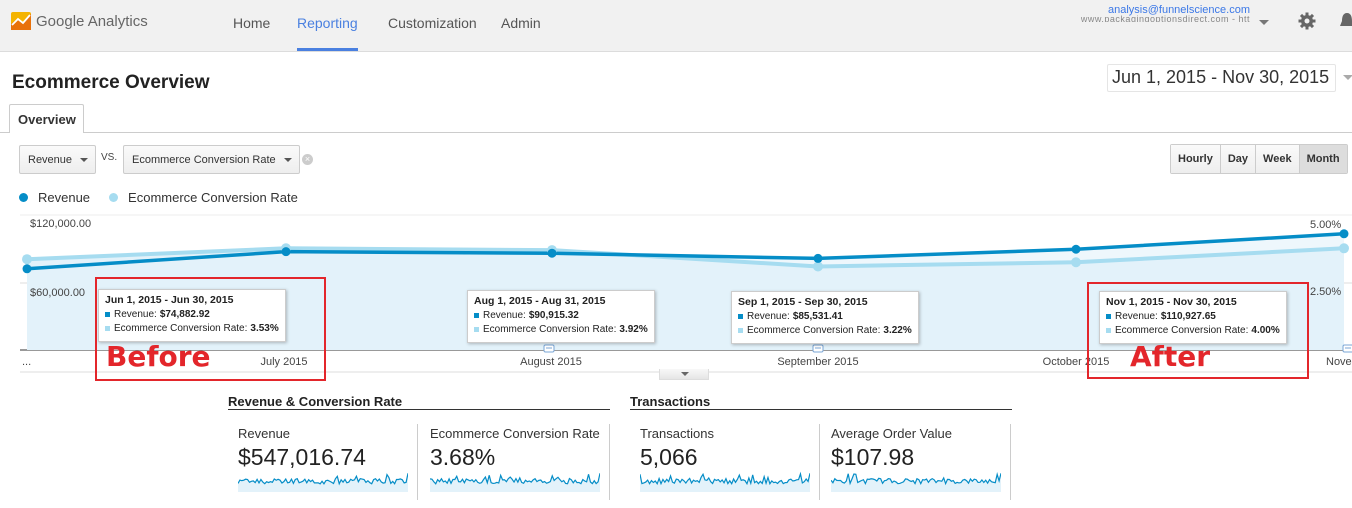 The image size is (1352, 508). Describe the element at coordinates (521, 23) in the screenshot. I see `nav-admin: Admin` at that location.